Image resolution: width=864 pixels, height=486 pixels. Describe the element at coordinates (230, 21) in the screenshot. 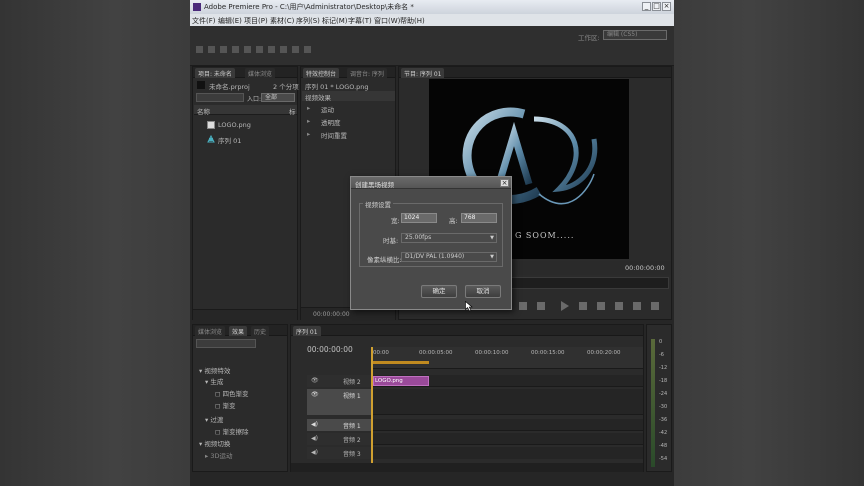

I see `menu-edit: 编辑(E)` at that location.